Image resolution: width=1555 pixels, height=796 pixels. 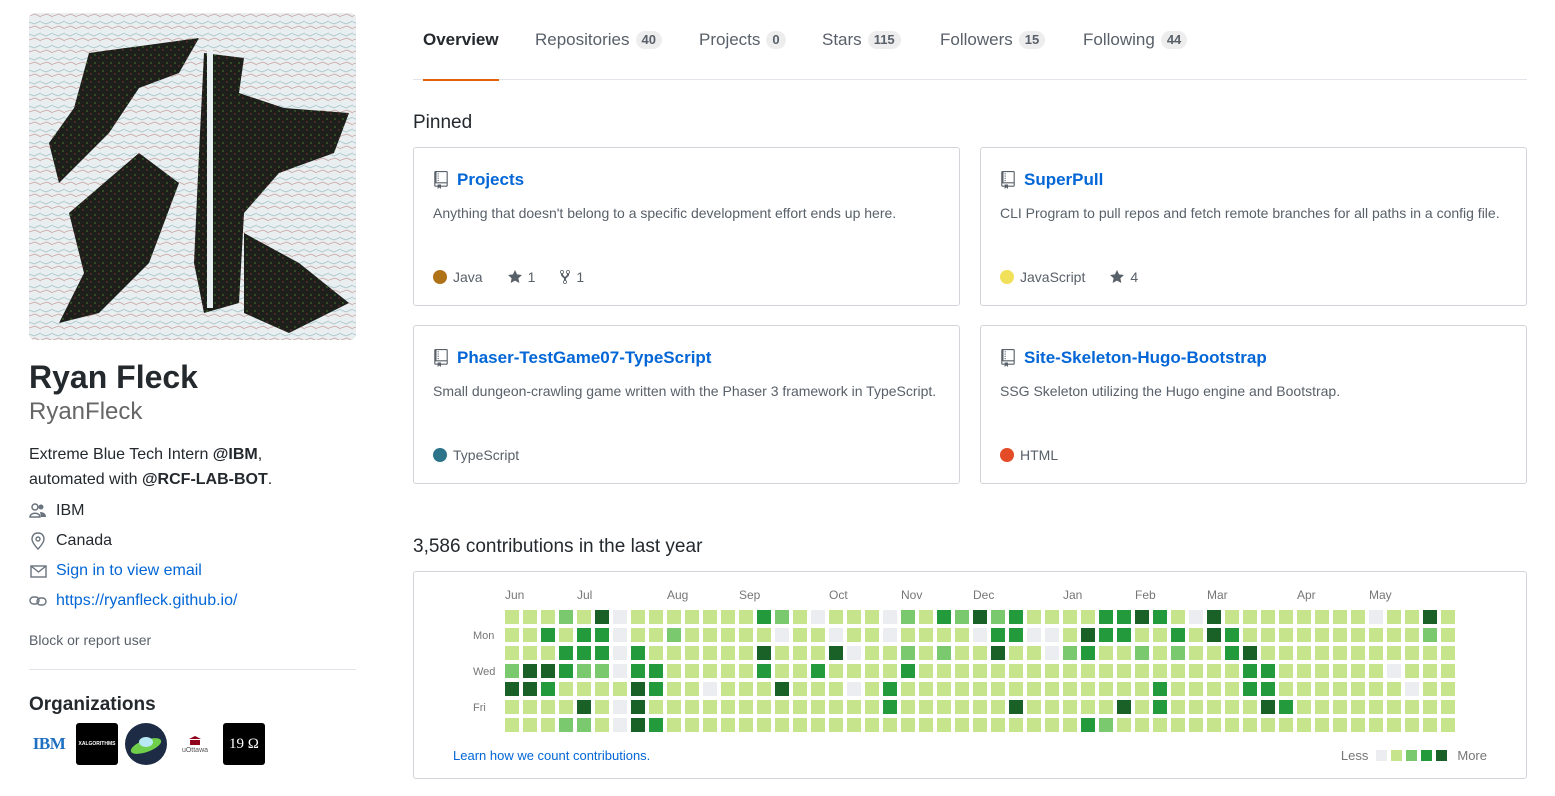 I want to click on ibm-org-logo: IBM, so click(x=49, y=744).